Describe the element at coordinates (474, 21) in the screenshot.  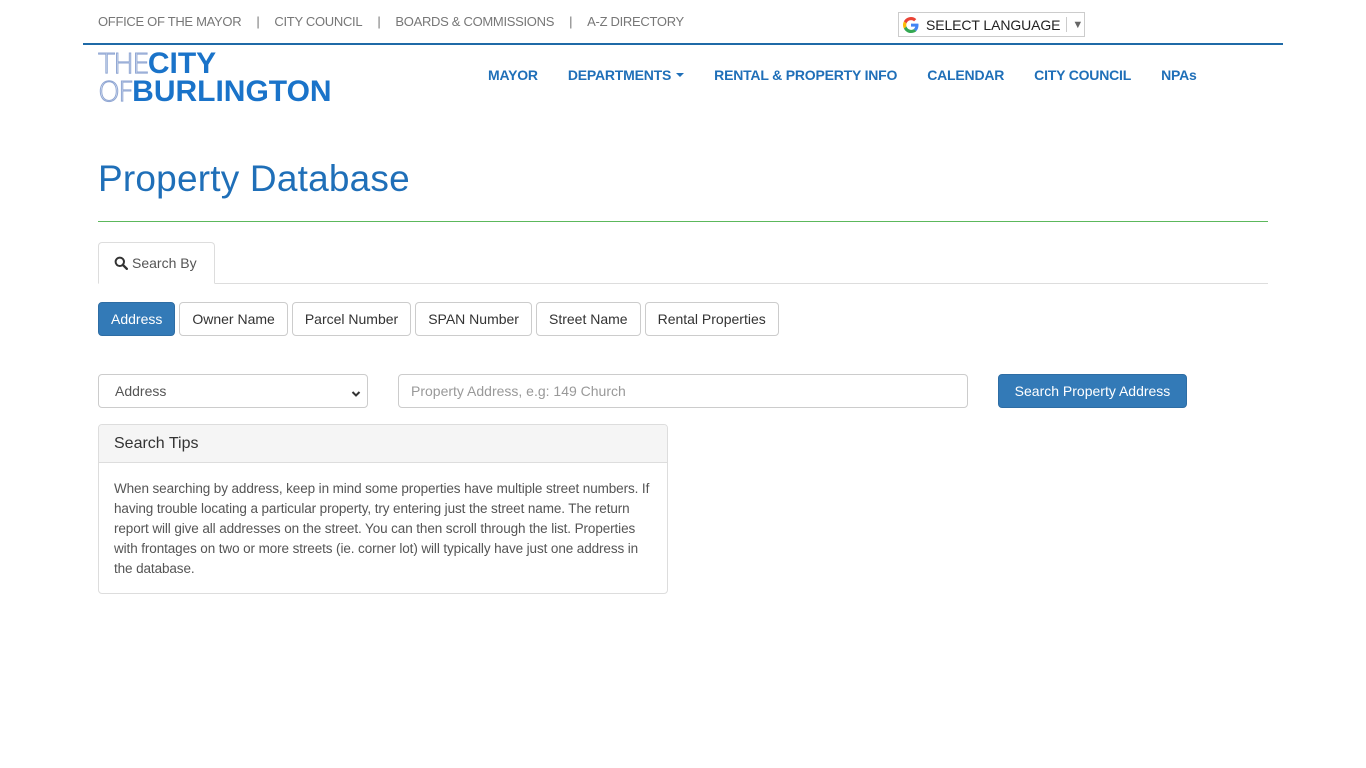
I see `utility-link-boards-commissions: BOARDS & COMMISSIONS` at that location.